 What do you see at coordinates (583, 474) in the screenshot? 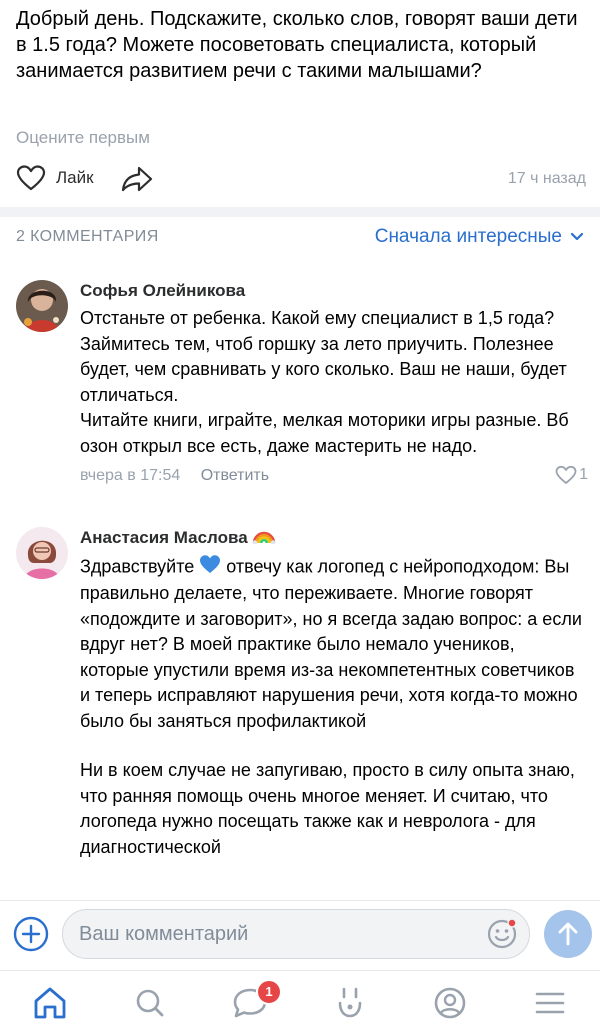
I see `comment-like-count: 1` at bounding box center [583, 474].